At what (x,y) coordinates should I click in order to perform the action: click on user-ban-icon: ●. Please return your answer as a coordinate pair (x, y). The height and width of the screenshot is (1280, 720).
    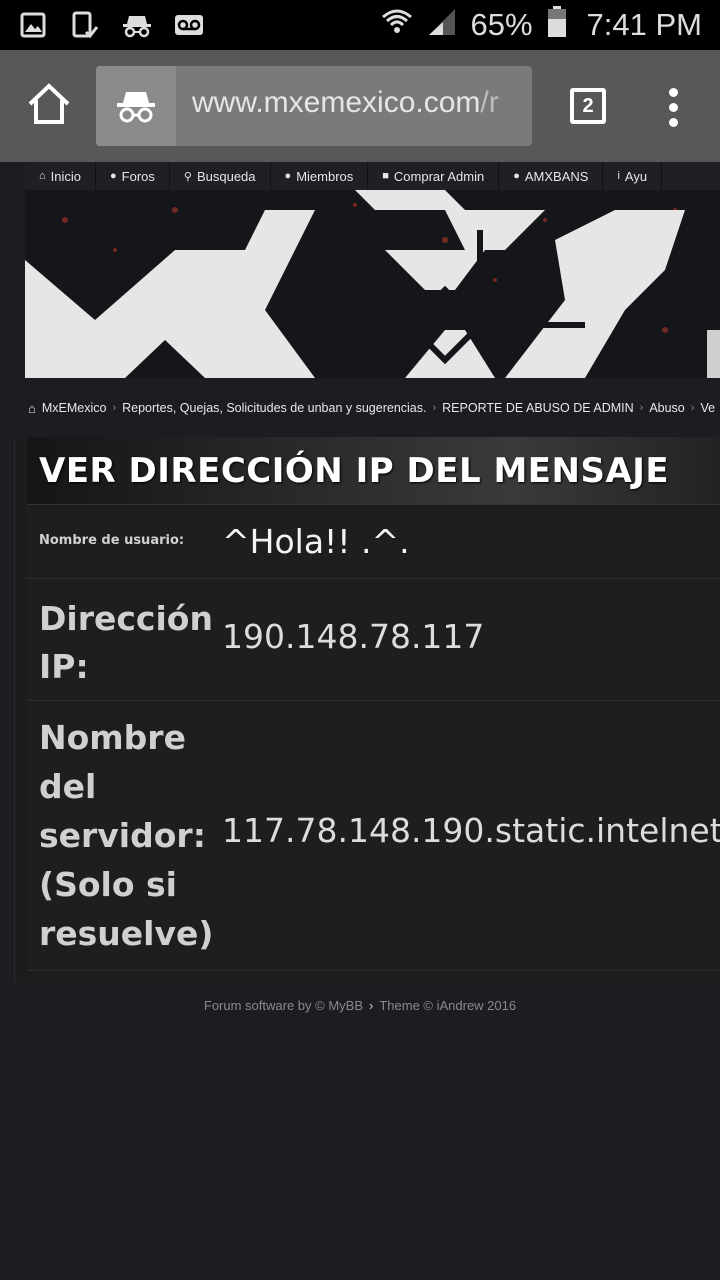
    Looking at the image, I should click on (516, 176).